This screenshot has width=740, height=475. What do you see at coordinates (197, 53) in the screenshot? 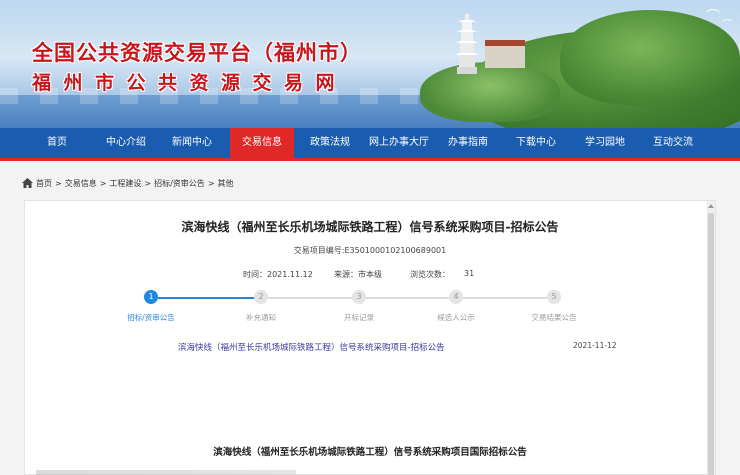
I see `site-title: 全国公共资源交易平台（福州市）` at bounding box center [197, 53].